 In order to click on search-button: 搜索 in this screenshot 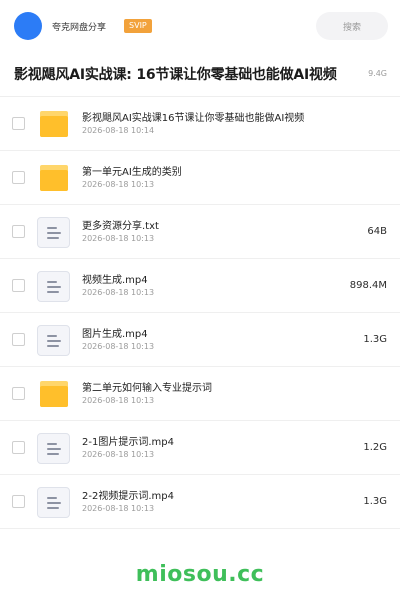, I will do `click(352, 26)`.